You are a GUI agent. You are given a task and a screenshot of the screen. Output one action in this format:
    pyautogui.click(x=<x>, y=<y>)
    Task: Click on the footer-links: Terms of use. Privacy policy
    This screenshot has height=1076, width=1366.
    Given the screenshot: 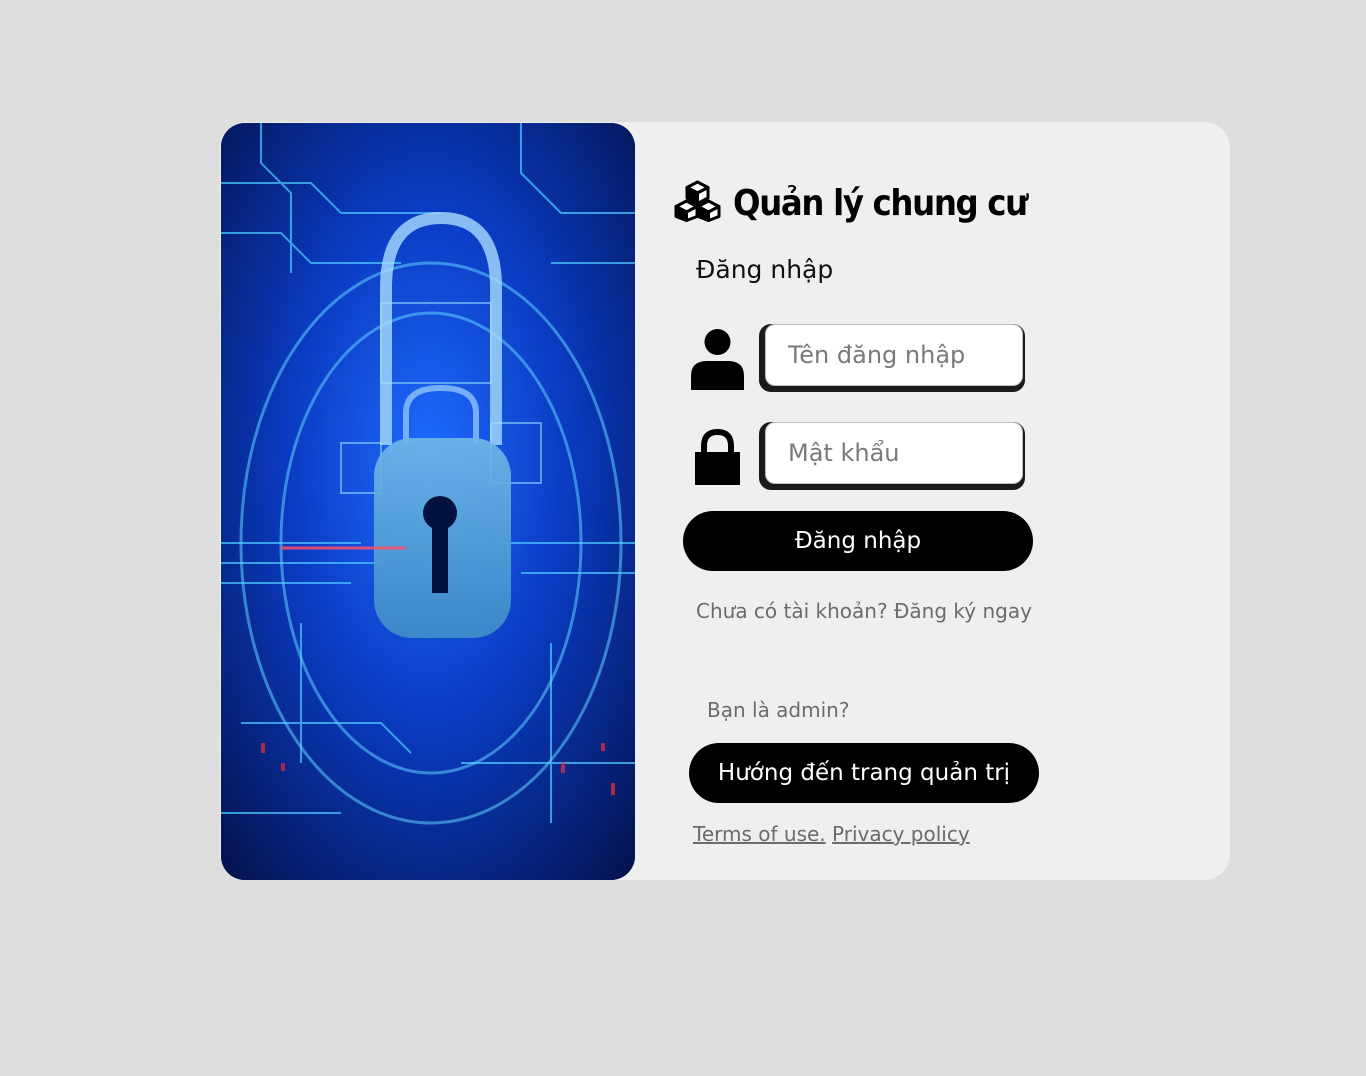 What is the action you would take?
    pyautogui.click(x=831, y=834)
    